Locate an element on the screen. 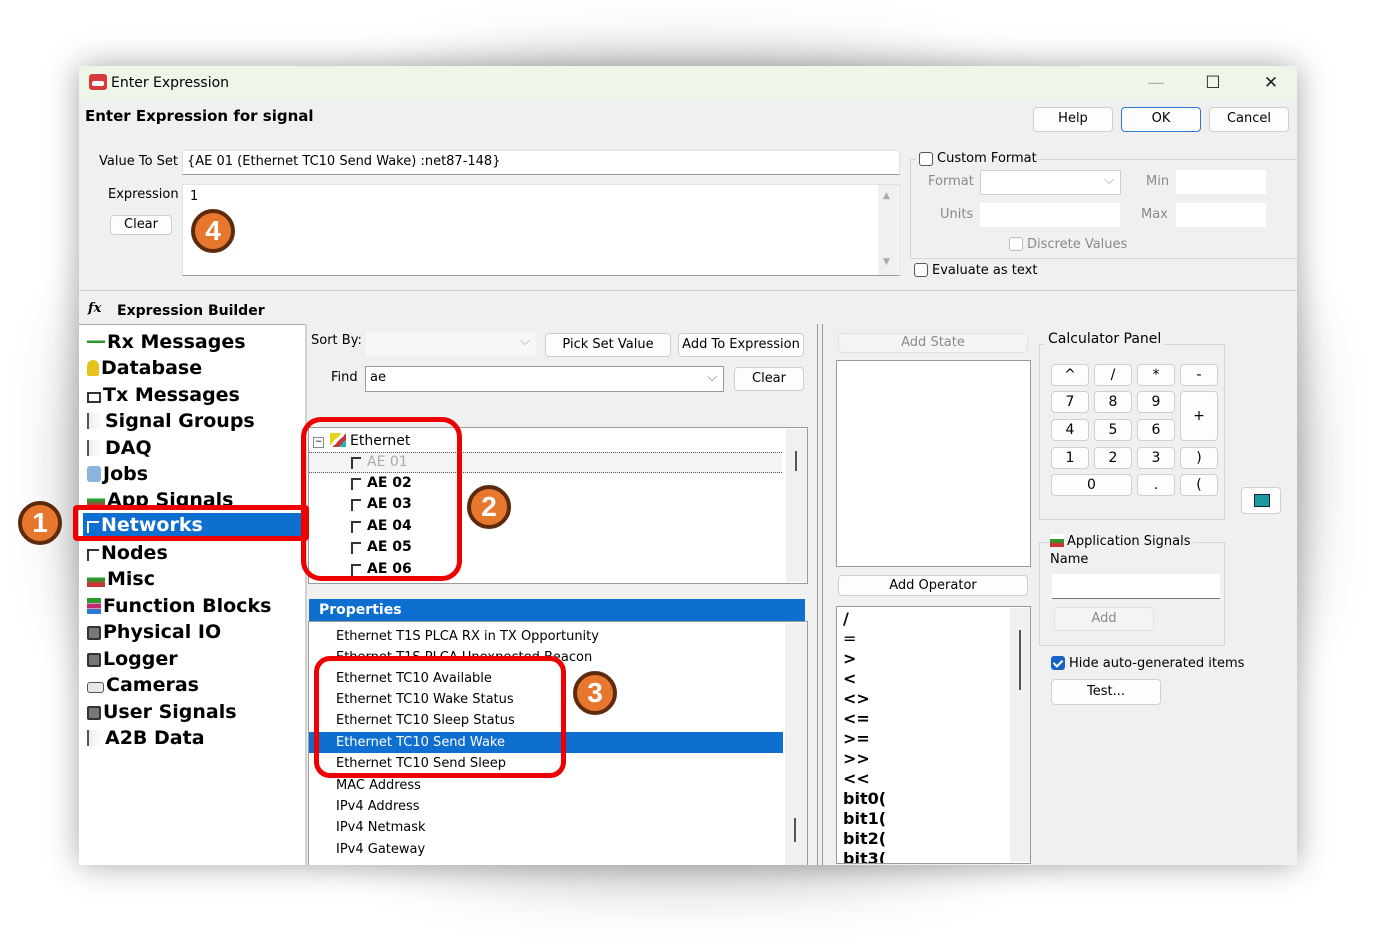 This screenshot has height=940, width=1376. calc-key-2: 2 is located at coordinates (1113, 458).